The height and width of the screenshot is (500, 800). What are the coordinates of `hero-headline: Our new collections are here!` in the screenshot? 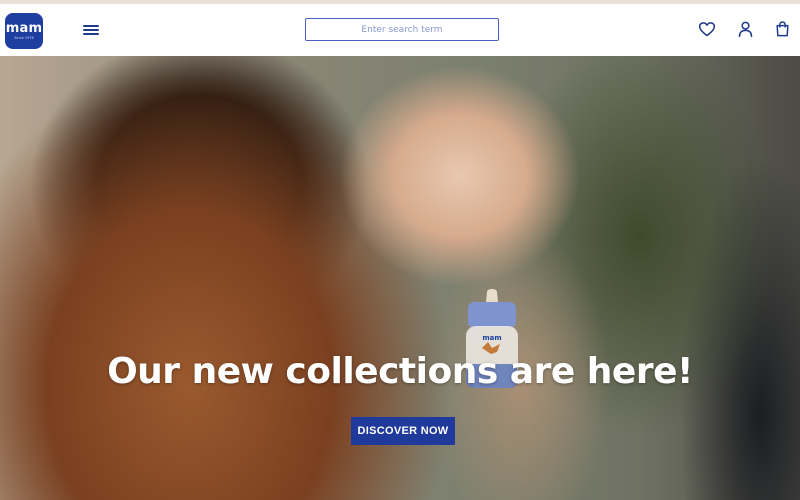 It's located at (400, 371).